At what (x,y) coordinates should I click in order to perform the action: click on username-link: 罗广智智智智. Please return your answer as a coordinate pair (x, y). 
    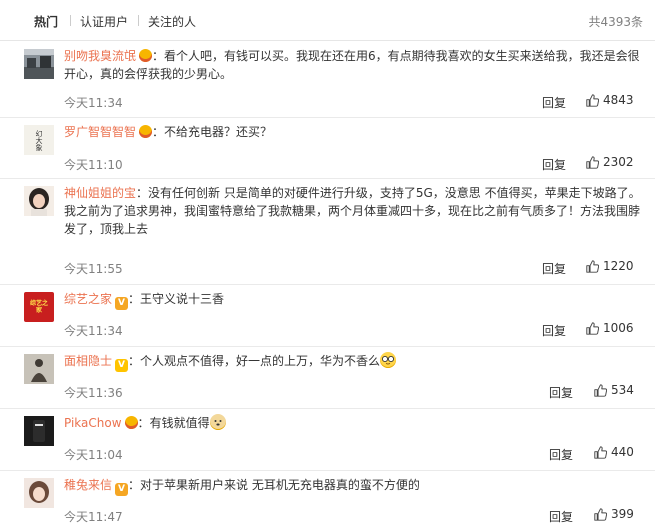
    Looking at the image, I should click on (100, 132).